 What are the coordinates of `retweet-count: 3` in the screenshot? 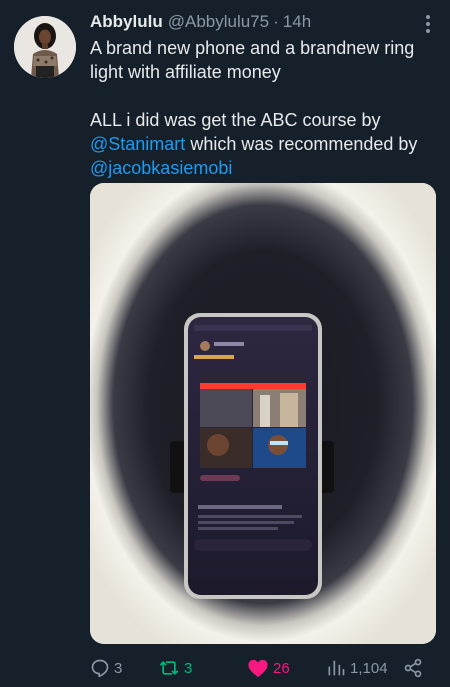 It's located at (188, 668).